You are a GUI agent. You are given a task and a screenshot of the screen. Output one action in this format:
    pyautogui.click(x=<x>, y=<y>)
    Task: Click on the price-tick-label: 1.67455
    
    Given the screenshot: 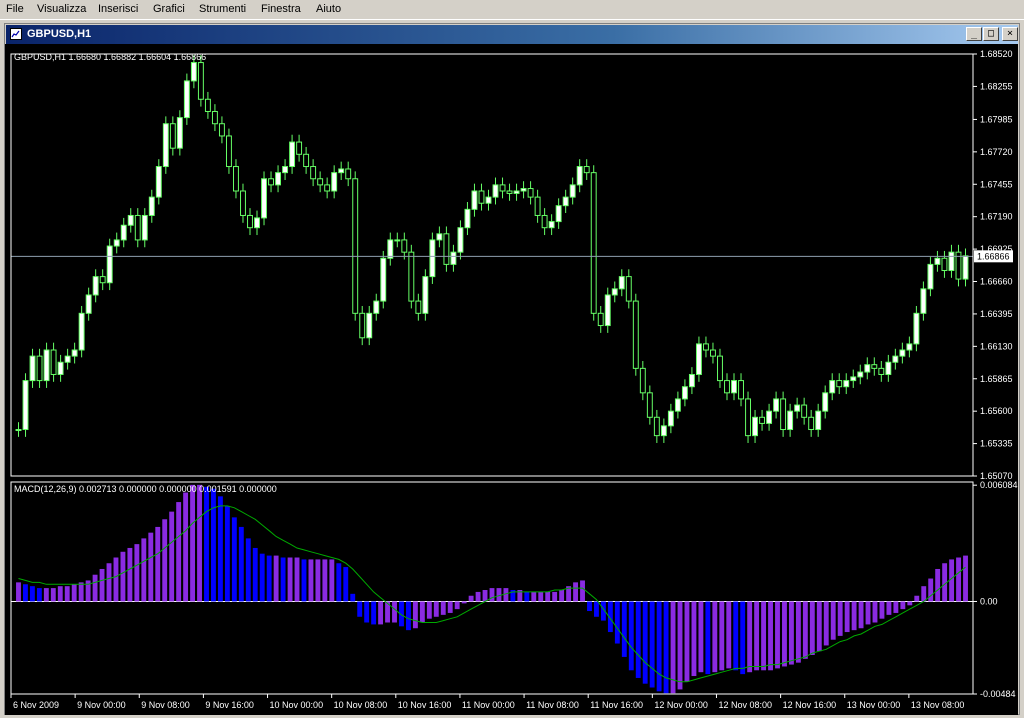 What is the action you would take?
    pyautogui.click(x=996, y=184)
    